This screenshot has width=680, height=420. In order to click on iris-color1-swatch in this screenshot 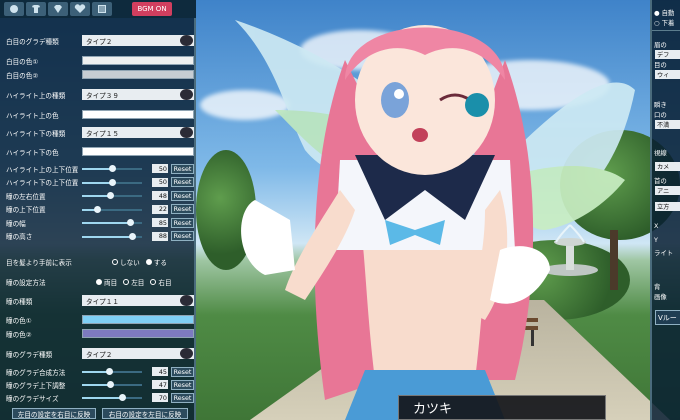, I will do `click(138, 319)`.